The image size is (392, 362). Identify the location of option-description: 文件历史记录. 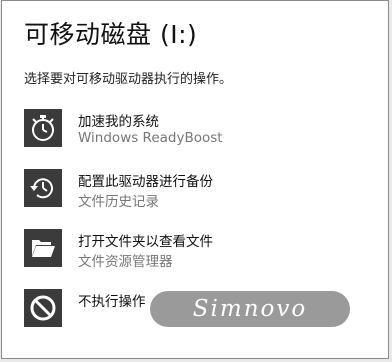
(118, 202).